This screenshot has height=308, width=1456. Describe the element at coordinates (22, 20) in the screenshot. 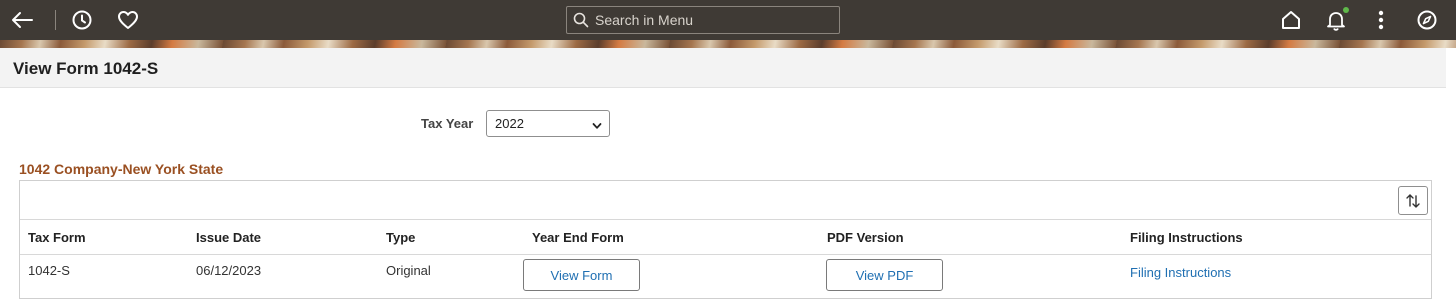

I see `back-arrow-icon` at that location.